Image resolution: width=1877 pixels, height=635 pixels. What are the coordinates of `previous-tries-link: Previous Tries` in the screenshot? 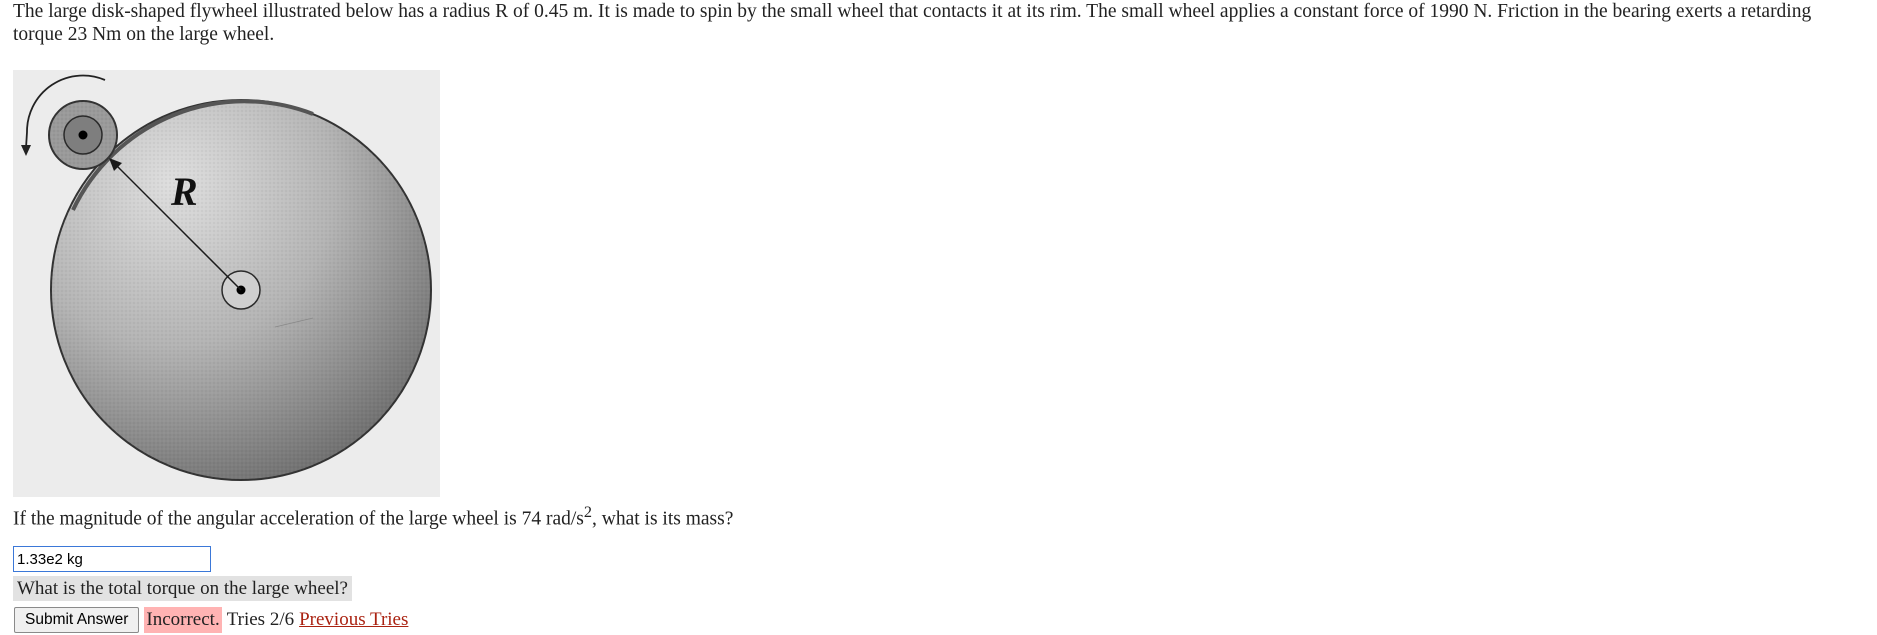 It's located at (353, 620).